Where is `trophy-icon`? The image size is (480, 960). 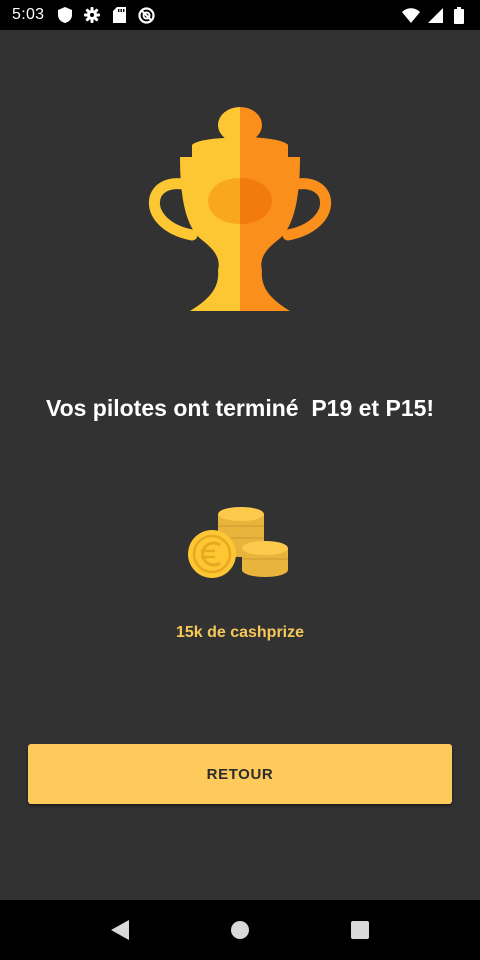
trophy-icon is located at coordinates (240, 210).